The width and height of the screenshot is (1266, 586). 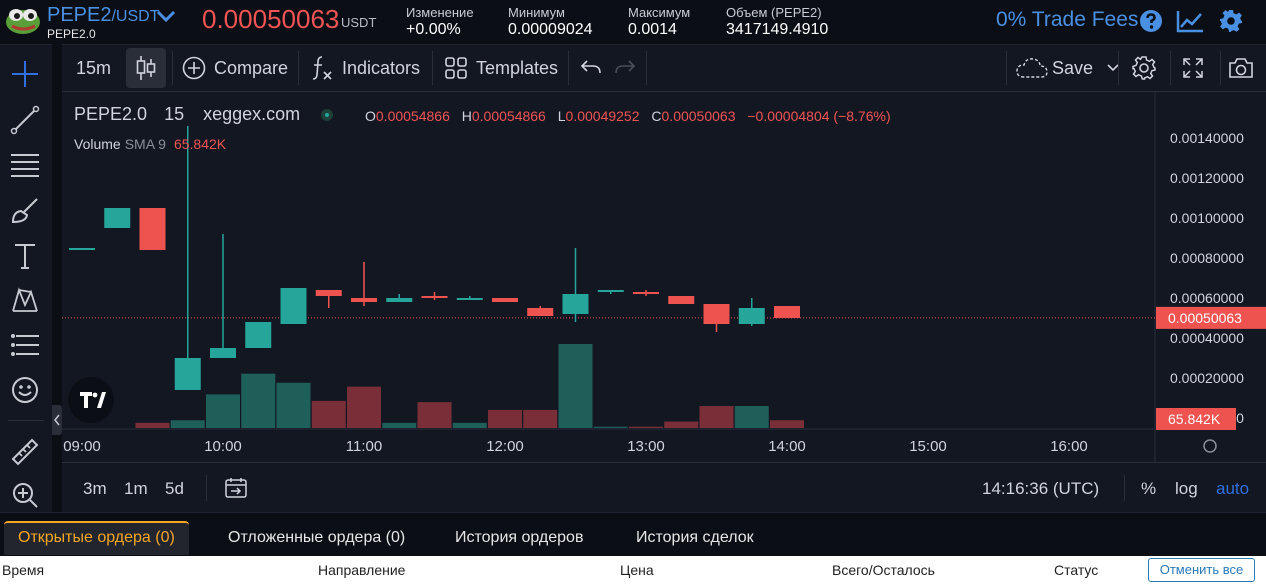 I want to click on tradingview-logo-icon, so click(x=93, y=400).